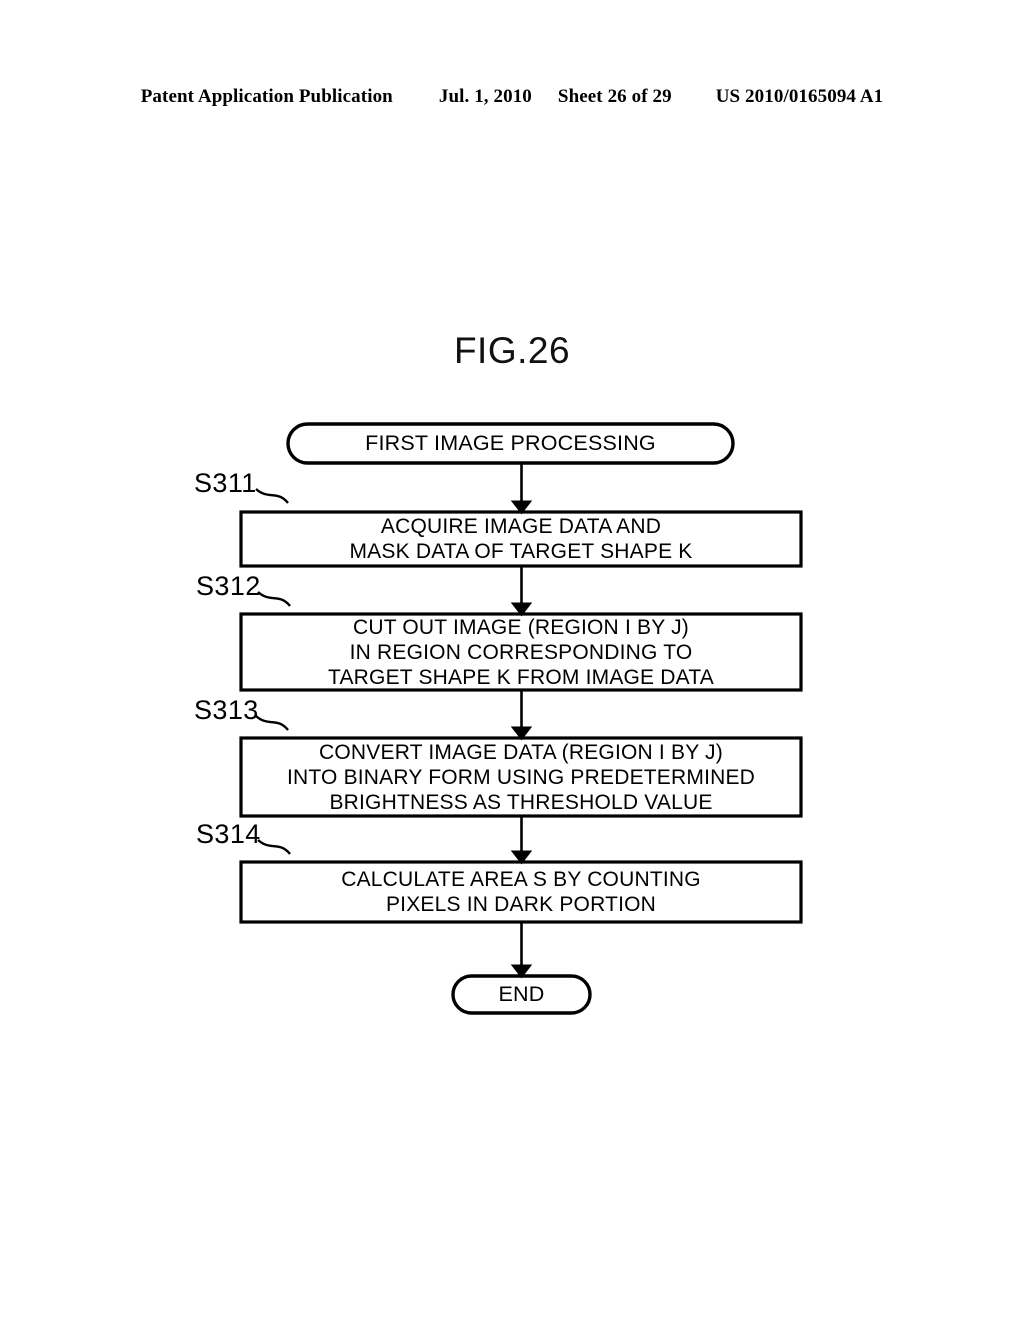 The image size is (1024, 1320). What do you see at coordinates (520, 627) in the screenshot?
I see `process-box-s312-line-1: CUT OUT IMAGE (REGION I BY J)` at bounding box center [520, 627].